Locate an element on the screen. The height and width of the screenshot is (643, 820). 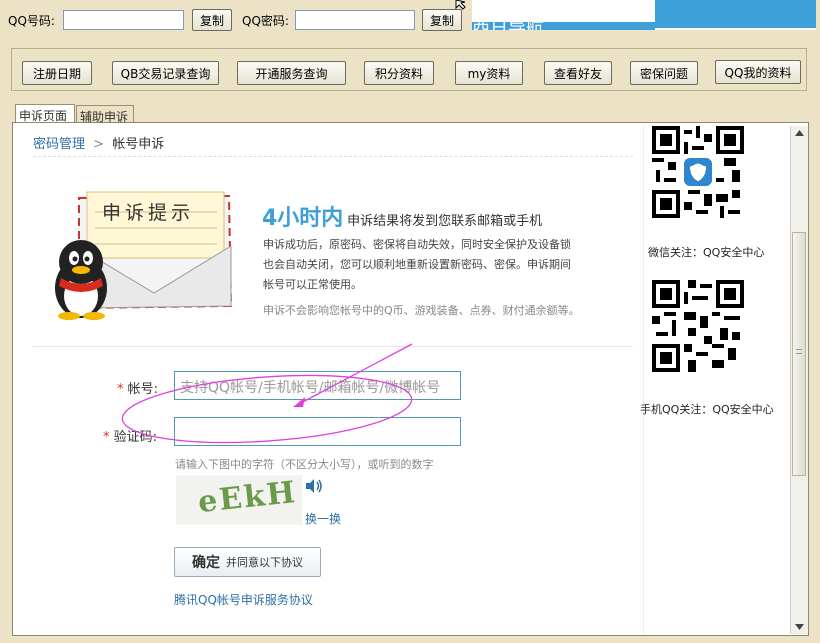
points-info-button: 积分资料 is located at coordinates (399, 73).